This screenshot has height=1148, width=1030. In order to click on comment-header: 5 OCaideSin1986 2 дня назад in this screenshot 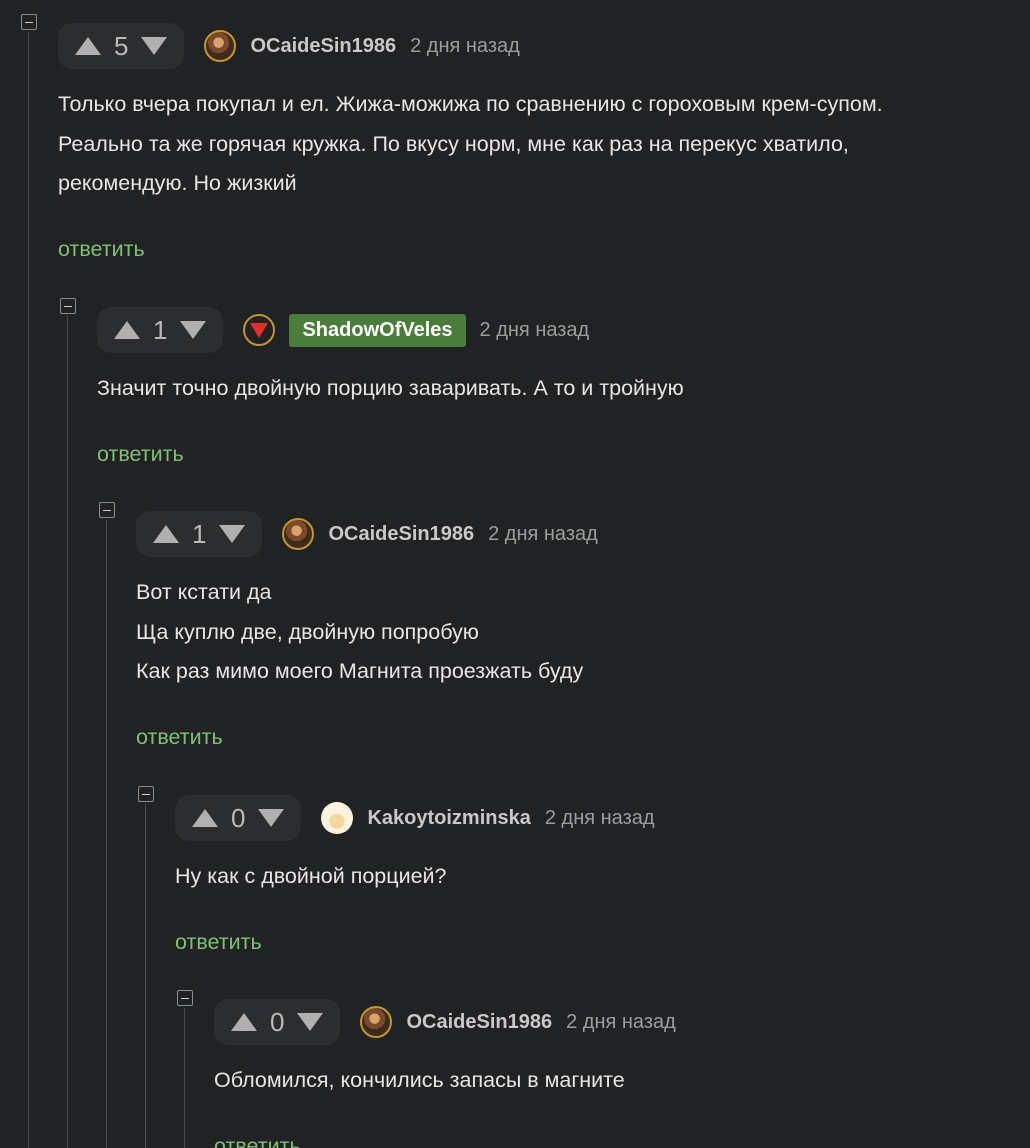, I will do `click(470, 46)`.